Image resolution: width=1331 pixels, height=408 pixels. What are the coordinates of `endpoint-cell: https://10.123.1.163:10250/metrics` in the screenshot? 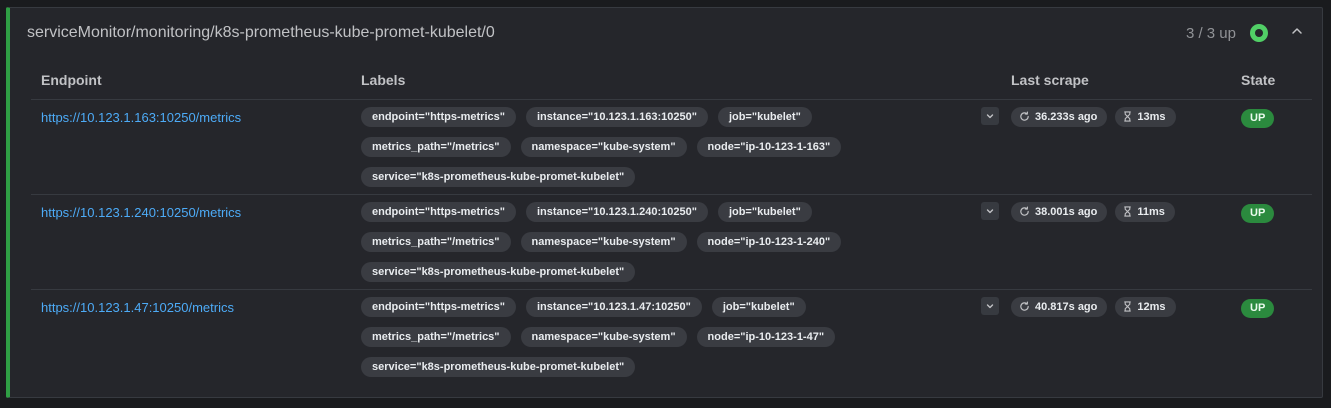 It's located at (191, 147).